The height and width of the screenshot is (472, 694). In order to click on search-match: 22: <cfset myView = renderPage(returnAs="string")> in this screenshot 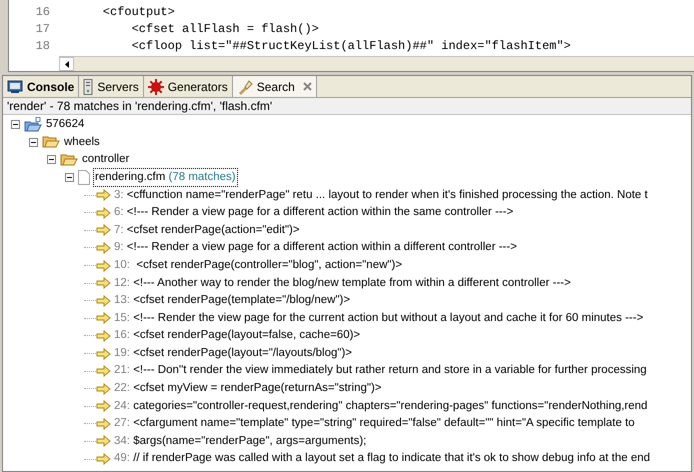, I will do `click(248, 389)`.